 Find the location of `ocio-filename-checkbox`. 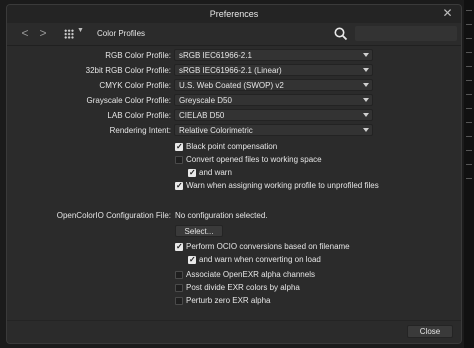

ocio-filename-checkbox is located at coordinates (179, 246).